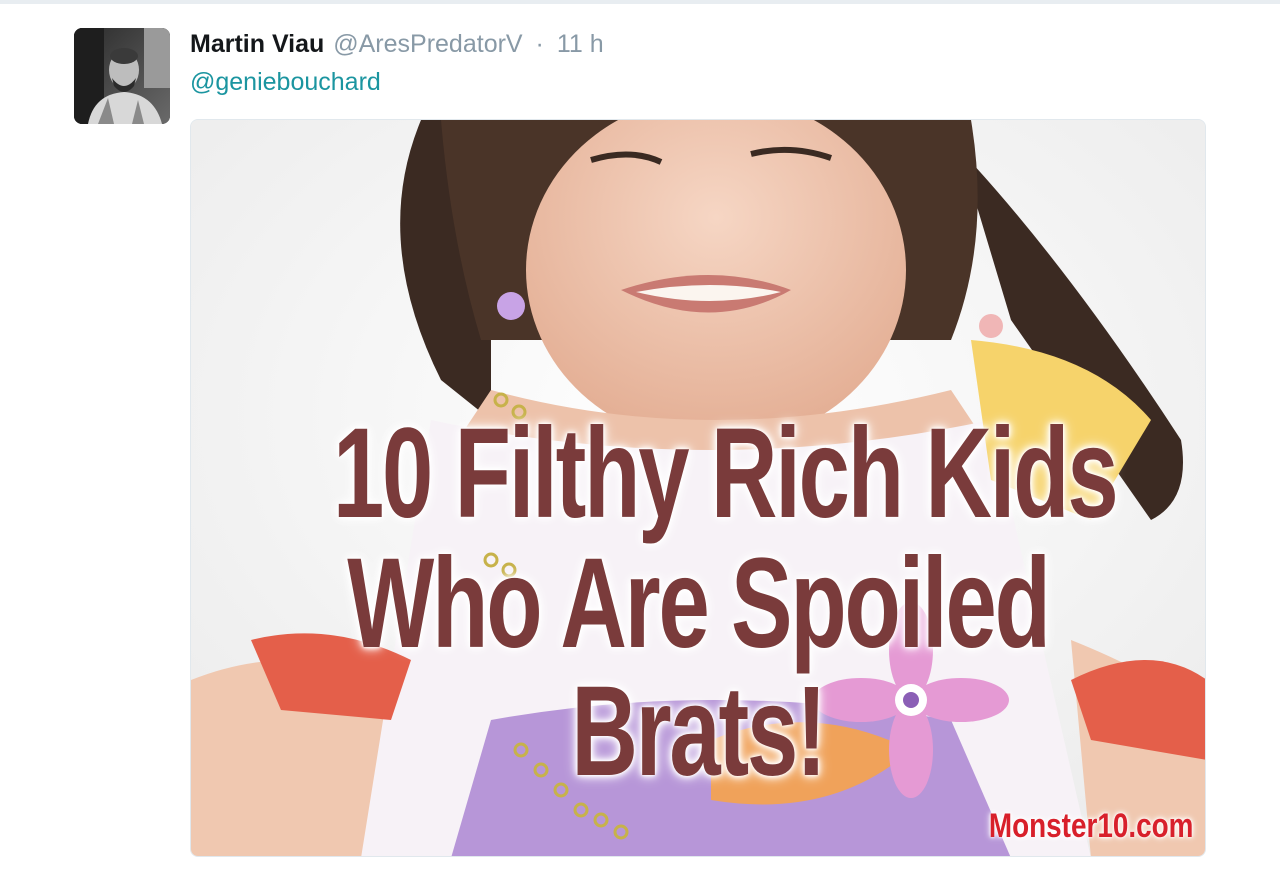 The image size is (1280, 870). What do you see at coordinates (580, 44) in the screenshot?
I see `timestamp: 11 h` at bounding box center [580, 44].